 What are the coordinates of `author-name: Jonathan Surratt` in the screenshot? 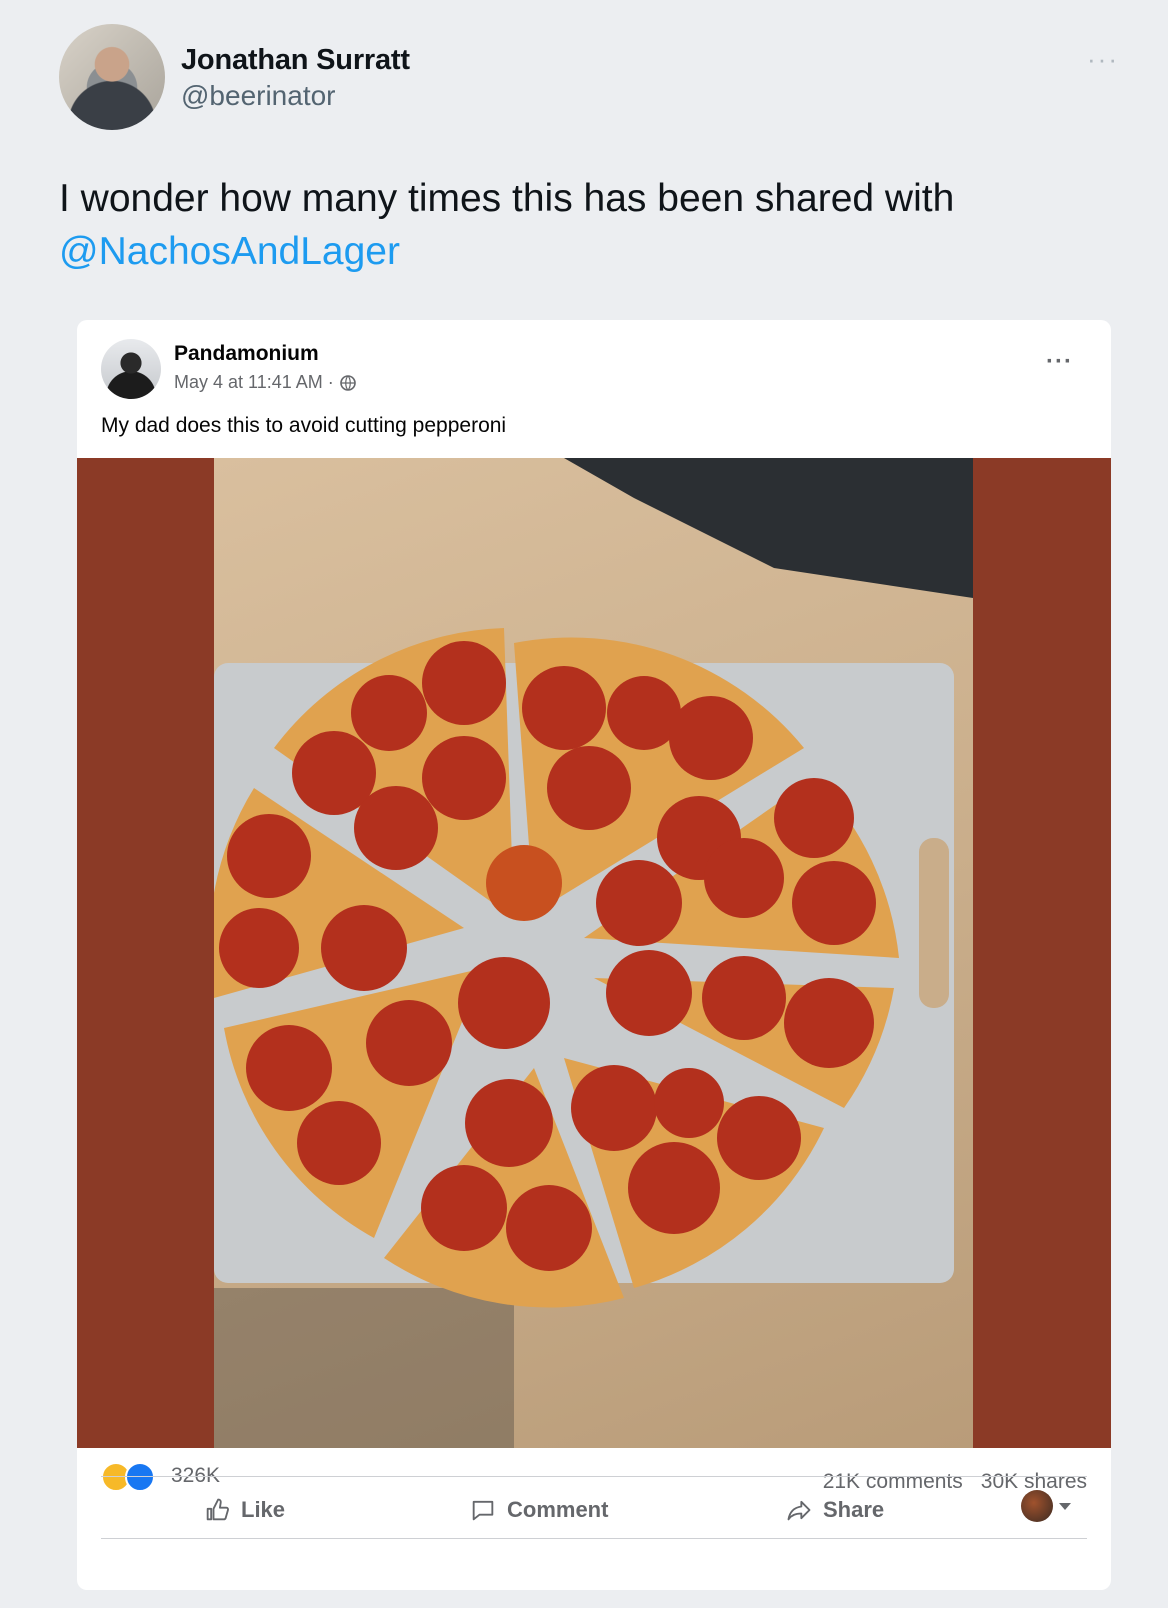 It's located at (295, 60).